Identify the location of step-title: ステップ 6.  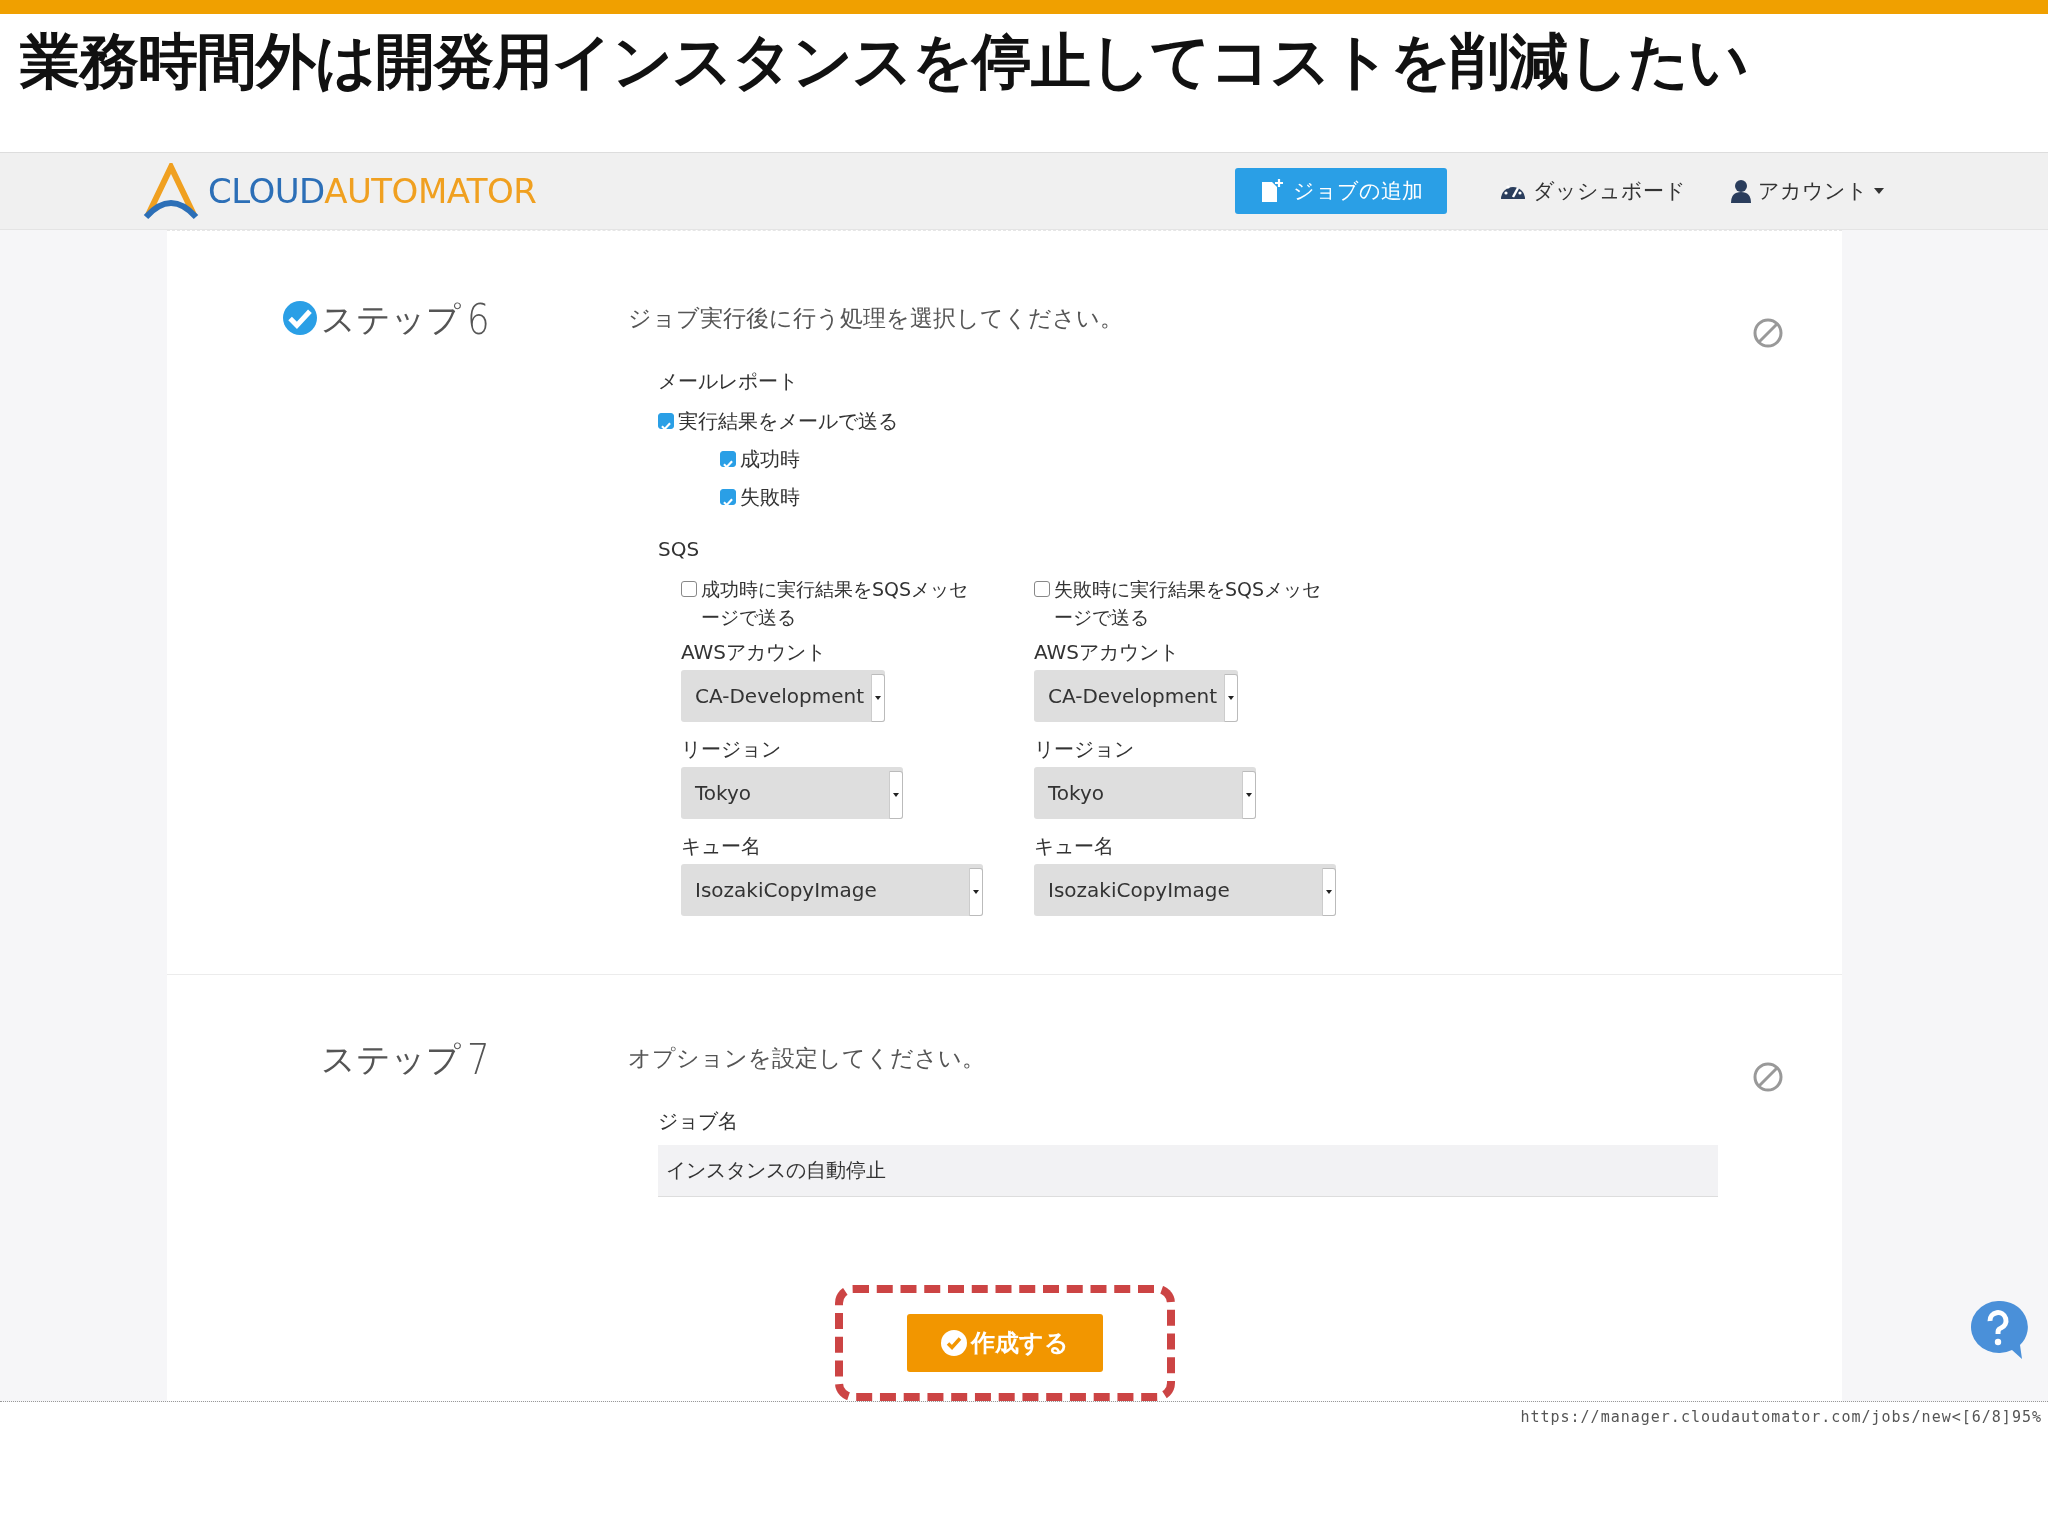
(406, 320).